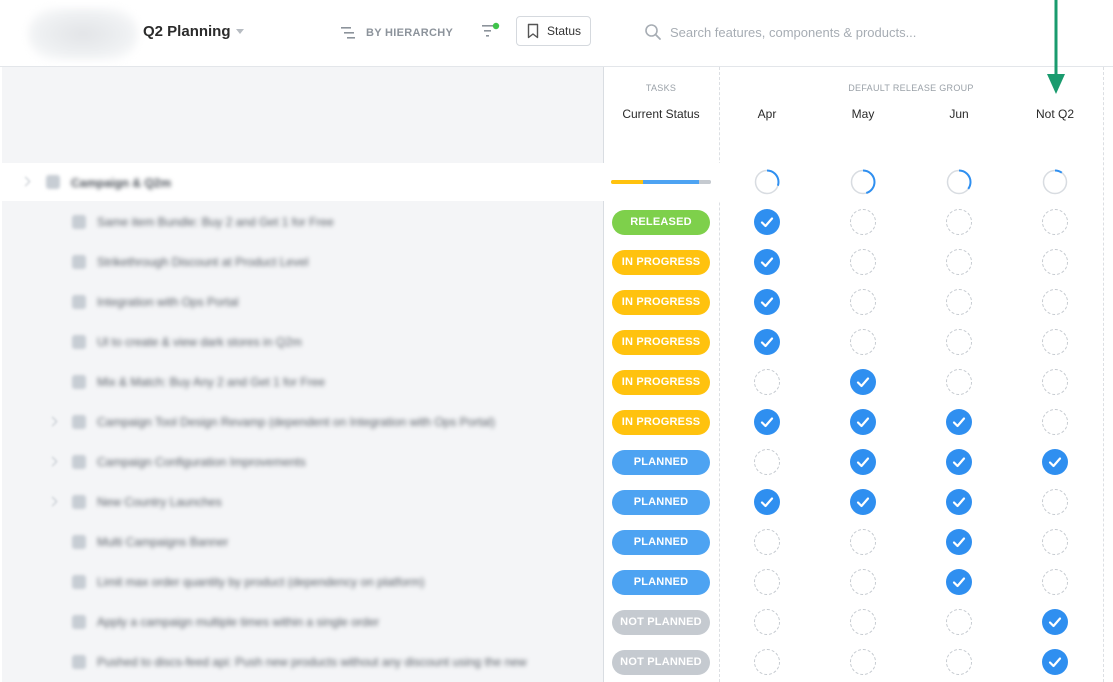 The image size is (1113, 682). What do you see at coordinates (83, 34) in the screenshot?
I see `workspace-logo` at bounding box center [83, 34].